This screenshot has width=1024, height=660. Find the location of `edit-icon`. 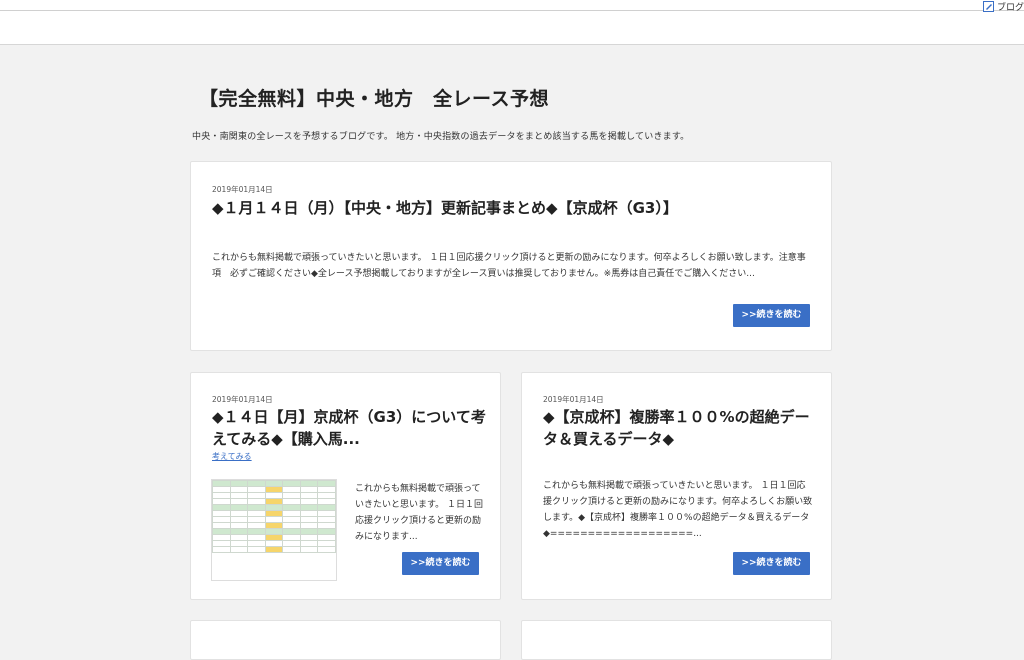

edit-icon is located at coordinates (988, 6).